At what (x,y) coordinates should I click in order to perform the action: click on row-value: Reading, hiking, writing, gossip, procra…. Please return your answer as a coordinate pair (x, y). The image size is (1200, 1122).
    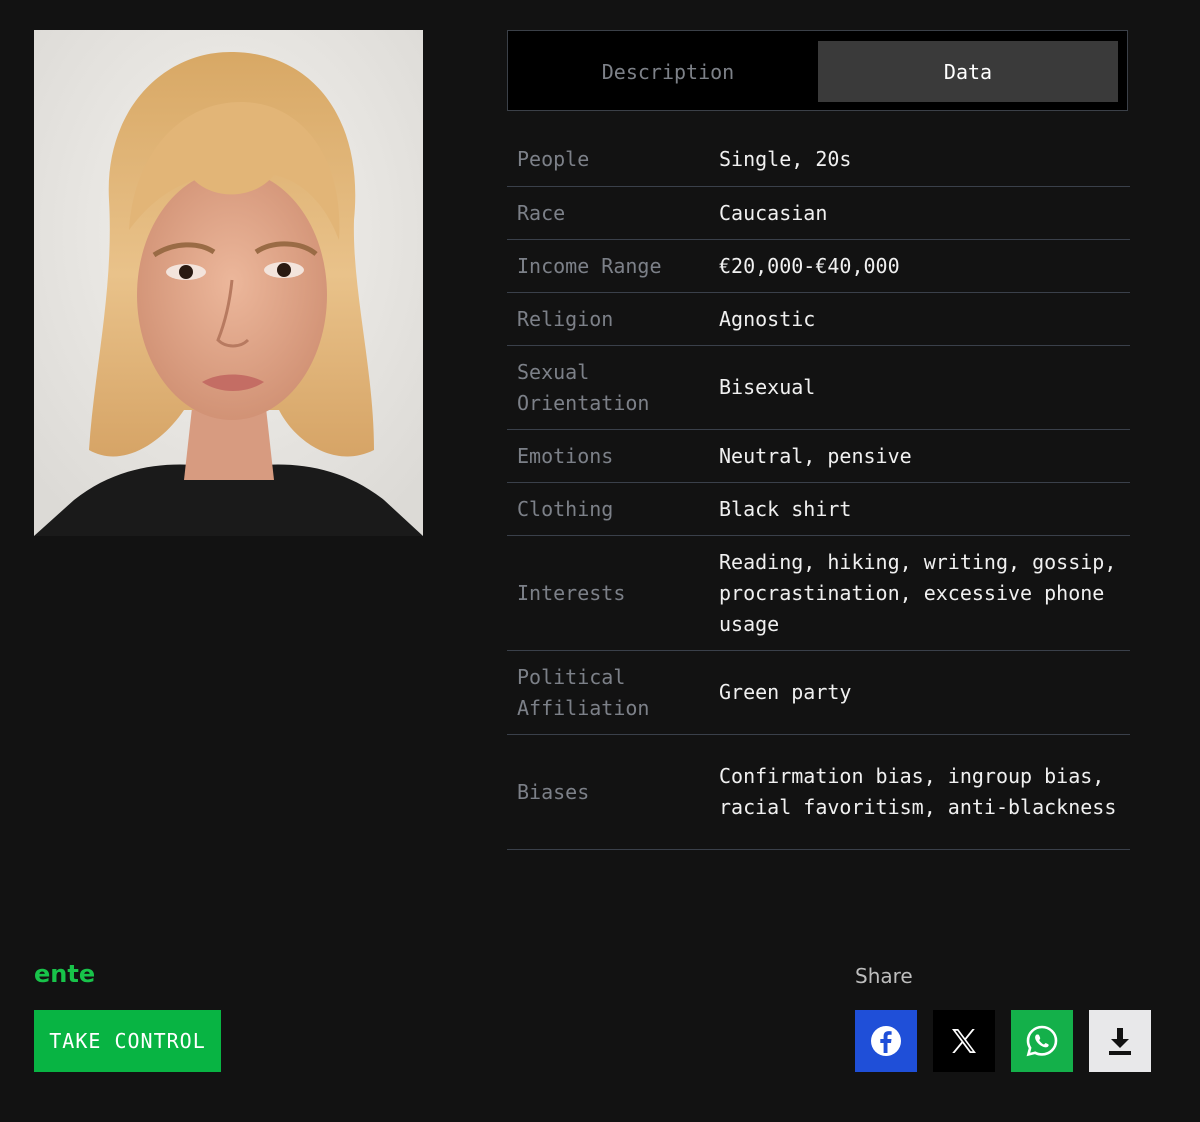
    Looking at the image, I should click on (918, 592).